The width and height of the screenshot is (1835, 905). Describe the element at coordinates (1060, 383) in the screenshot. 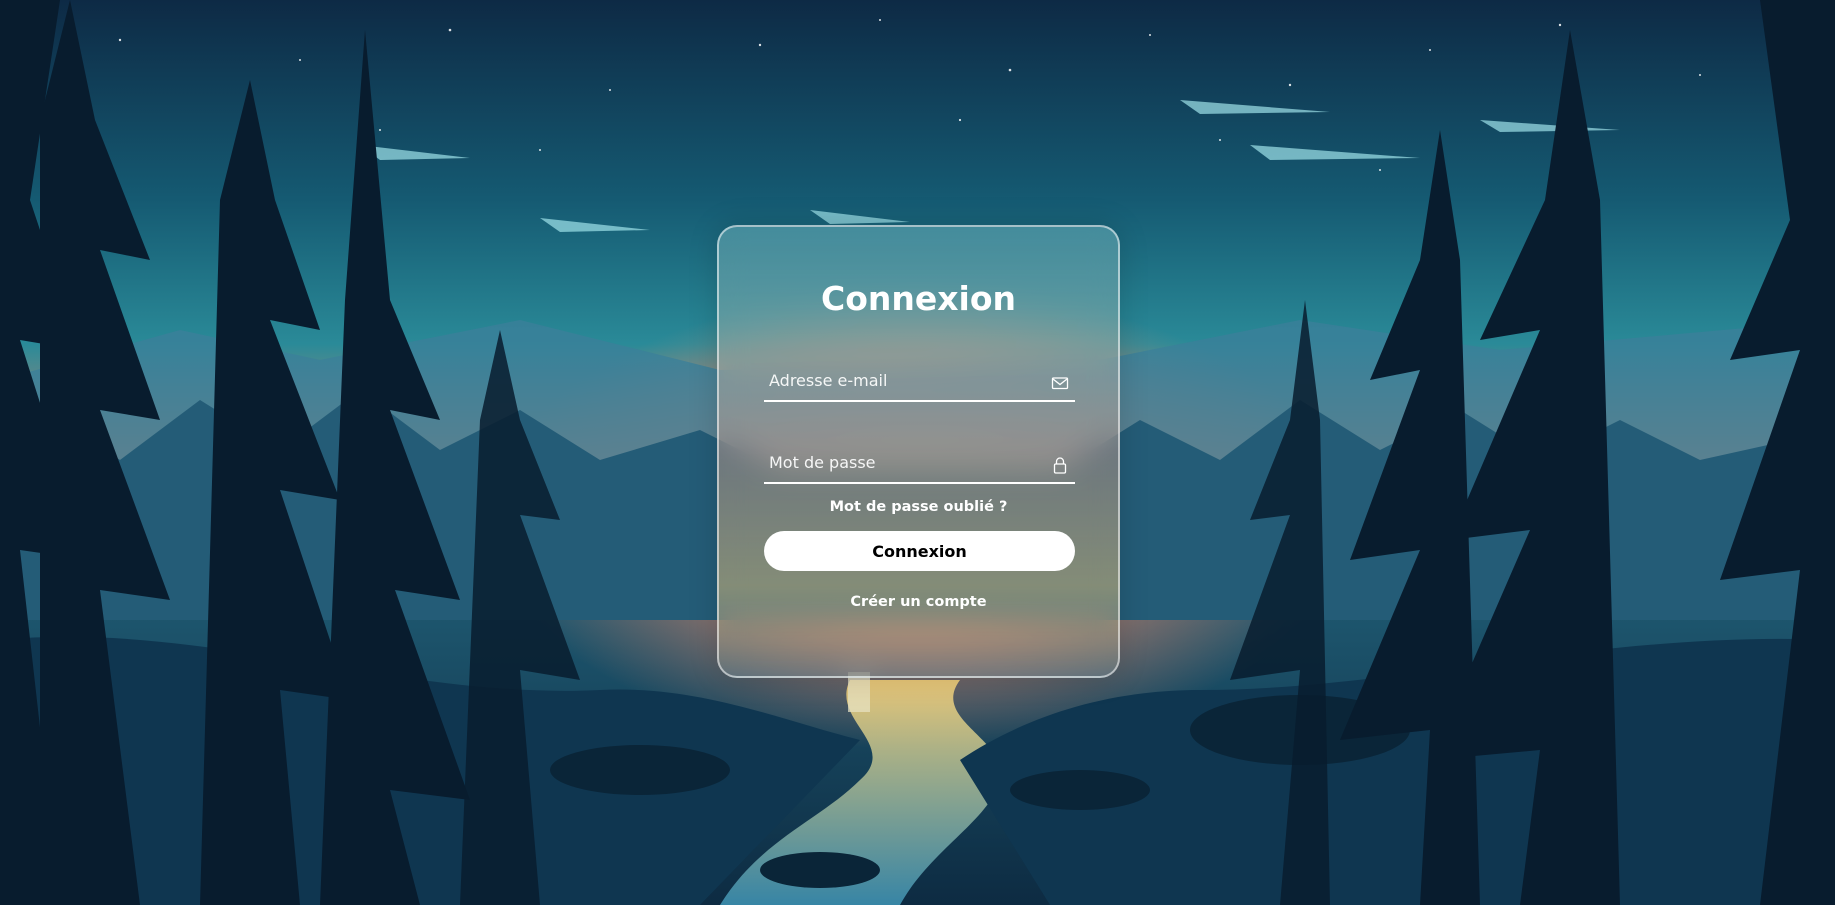

I see `mail-icon` at that location.